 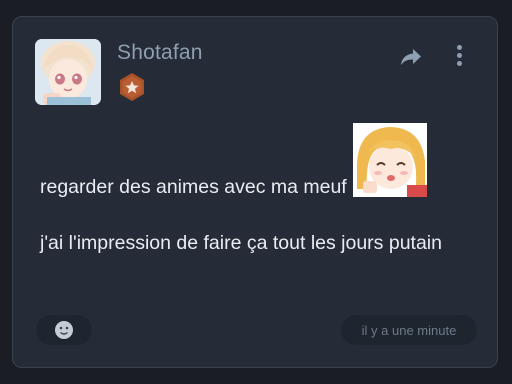 I want to click on add-reaction-button, so click(x=64, y=330).